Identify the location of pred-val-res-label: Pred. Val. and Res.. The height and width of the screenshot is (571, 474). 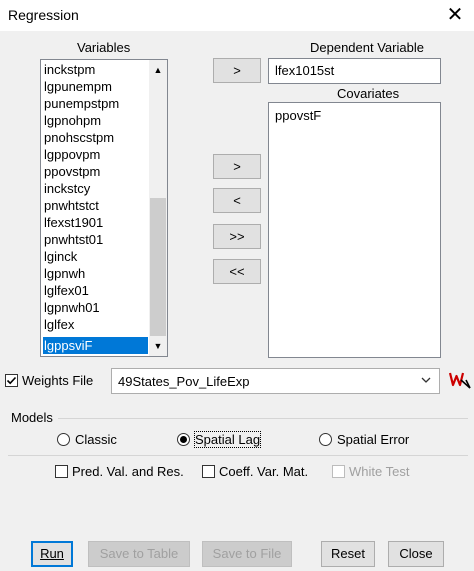
(128, 471).